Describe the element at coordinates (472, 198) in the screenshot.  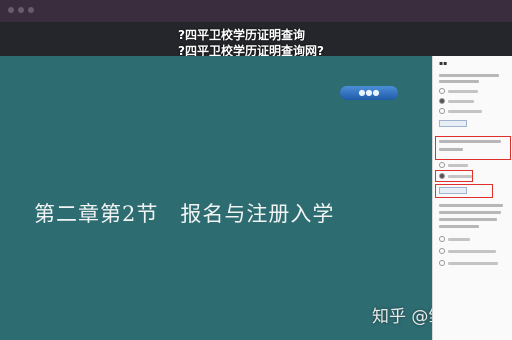
I see `quiz-side-panel: ▪▪` at that location.